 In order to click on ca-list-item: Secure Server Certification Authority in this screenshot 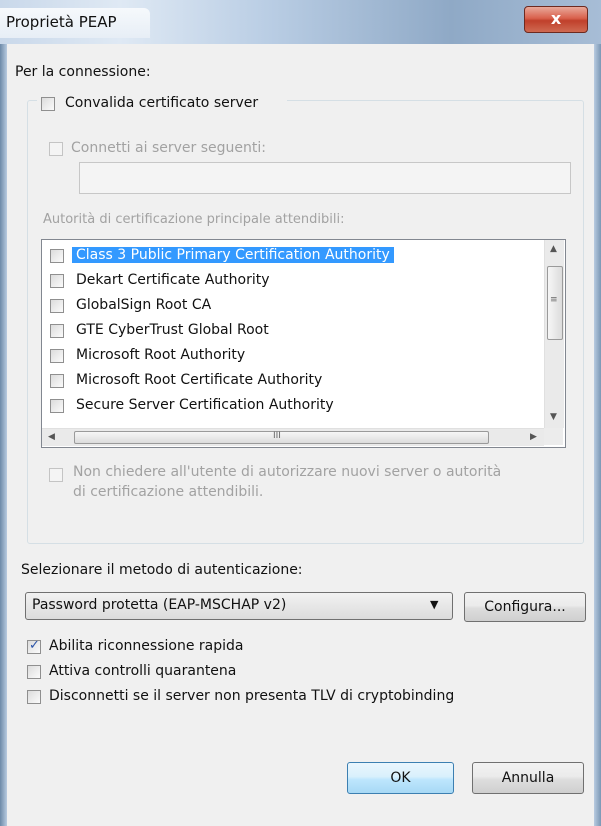, I will do `click(277, 406)`.